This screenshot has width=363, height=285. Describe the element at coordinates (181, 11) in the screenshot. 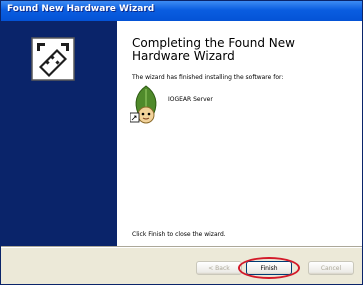

I see `title-bar: Found New Hardware Wizard` at that location.